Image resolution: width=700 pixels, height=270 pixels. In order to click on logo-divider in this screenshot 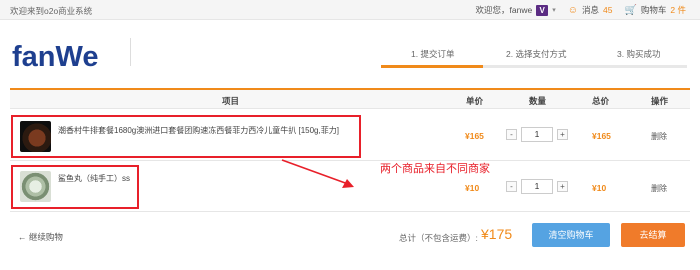, I will do `click(130, 52)`.